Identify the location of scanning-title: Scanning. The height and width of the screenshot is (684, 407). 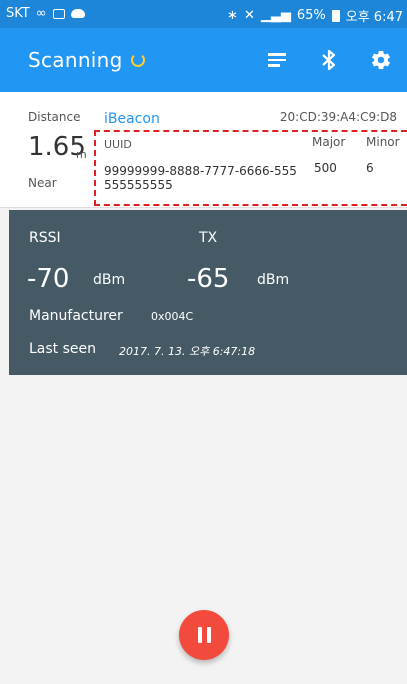
(75, 60).